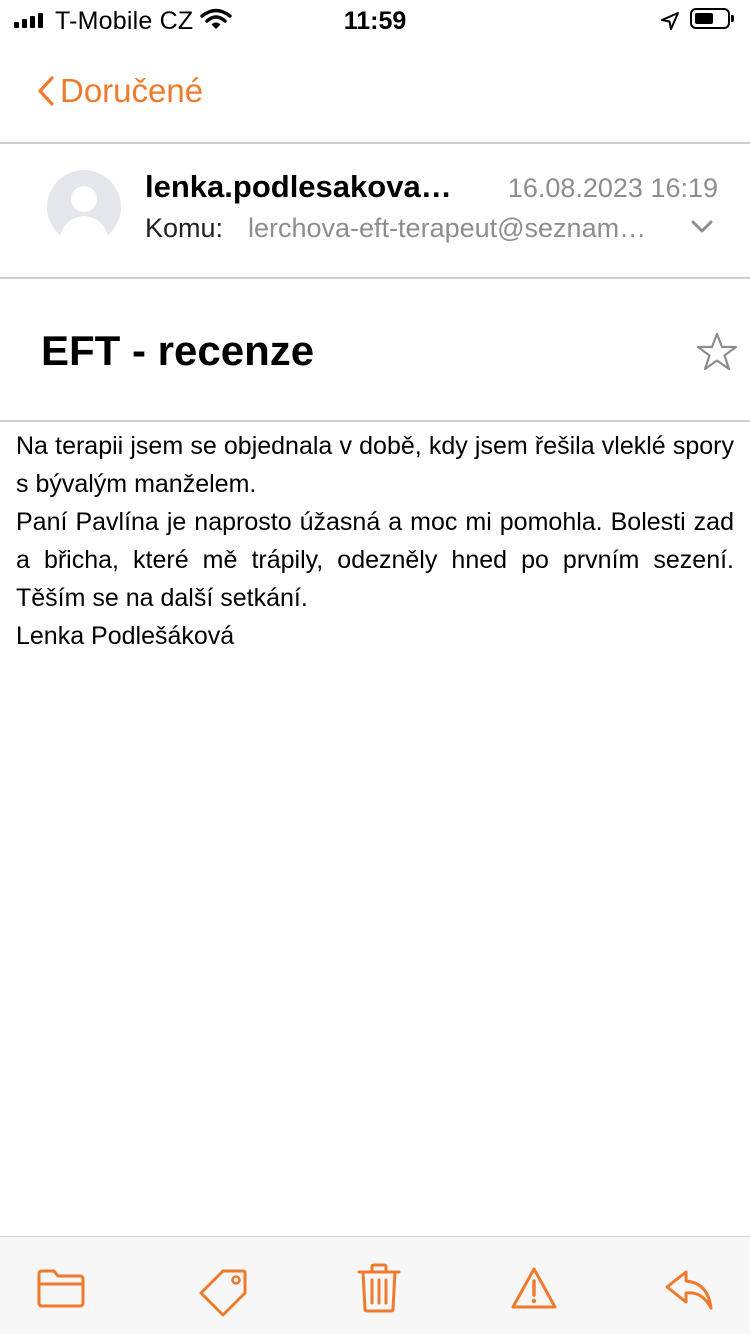 The width and height of the screenshot is (750, 1334). Describe the element at coordinates (125, 636) in the screenshot. I see `body-signature: Lenka Podlešáková` at that location.